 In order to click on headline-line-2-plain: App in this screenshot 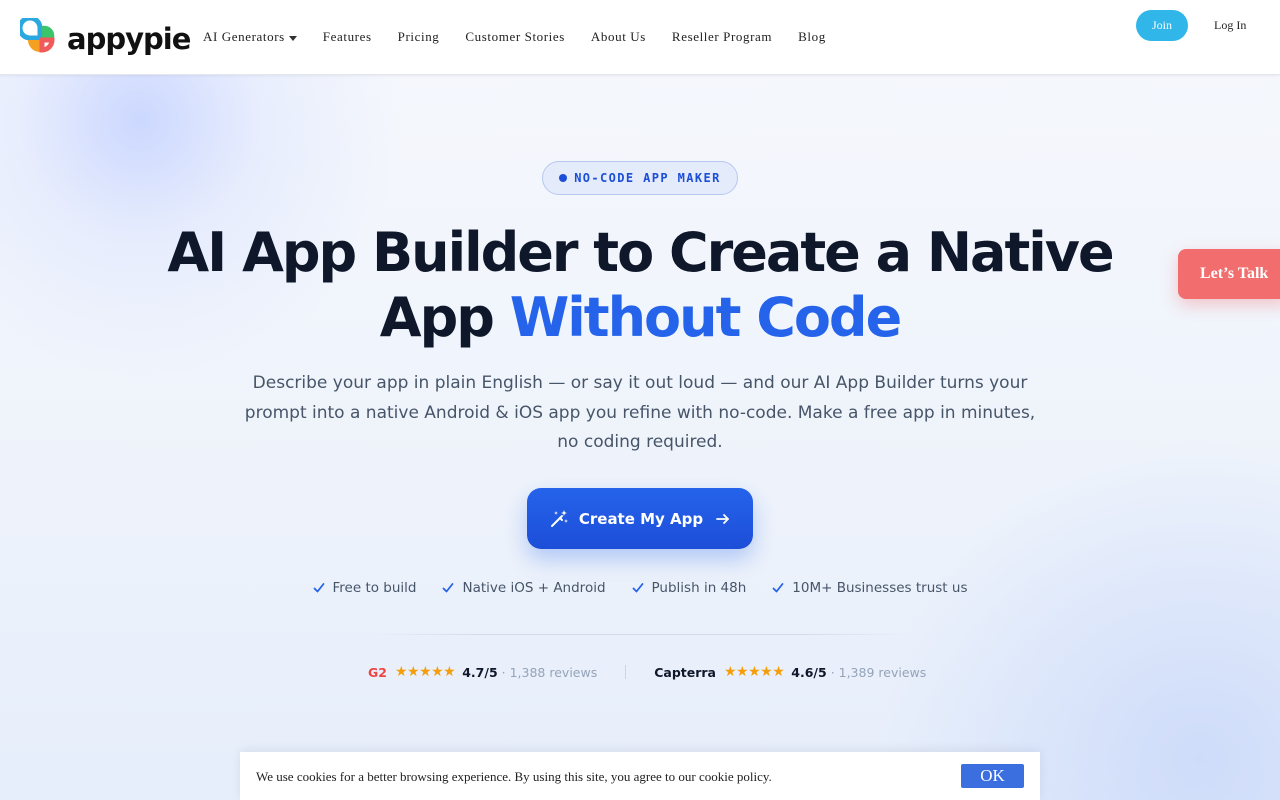, I will do `click(437, 317)`.